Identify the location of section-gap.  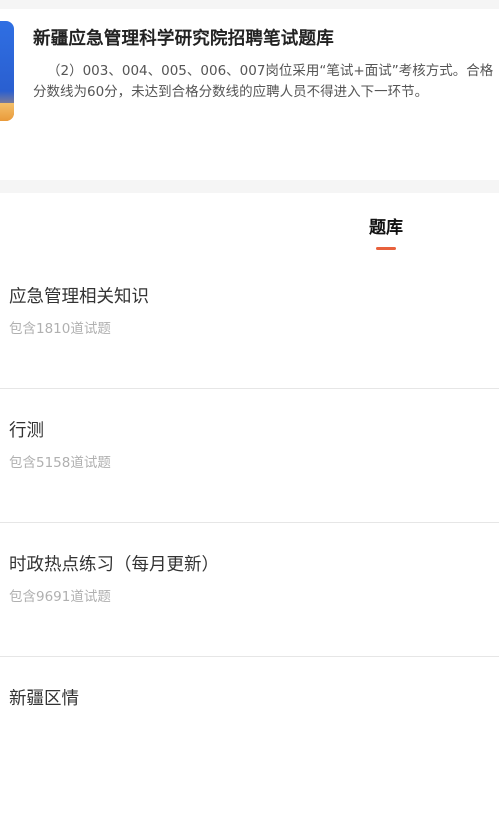
(249, 186).